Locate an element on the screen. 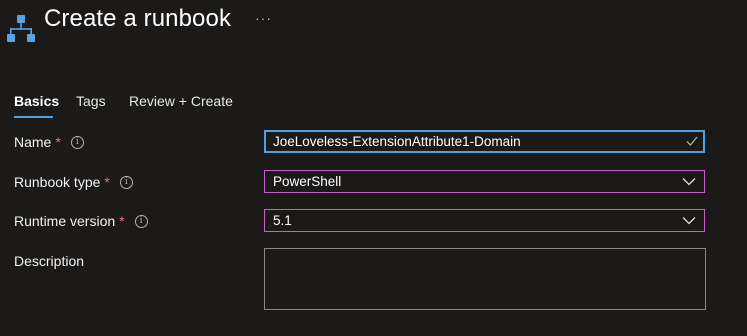 This screenshot has height=336, width=747. name-label-text: Name is located at coordinates (33, 142).